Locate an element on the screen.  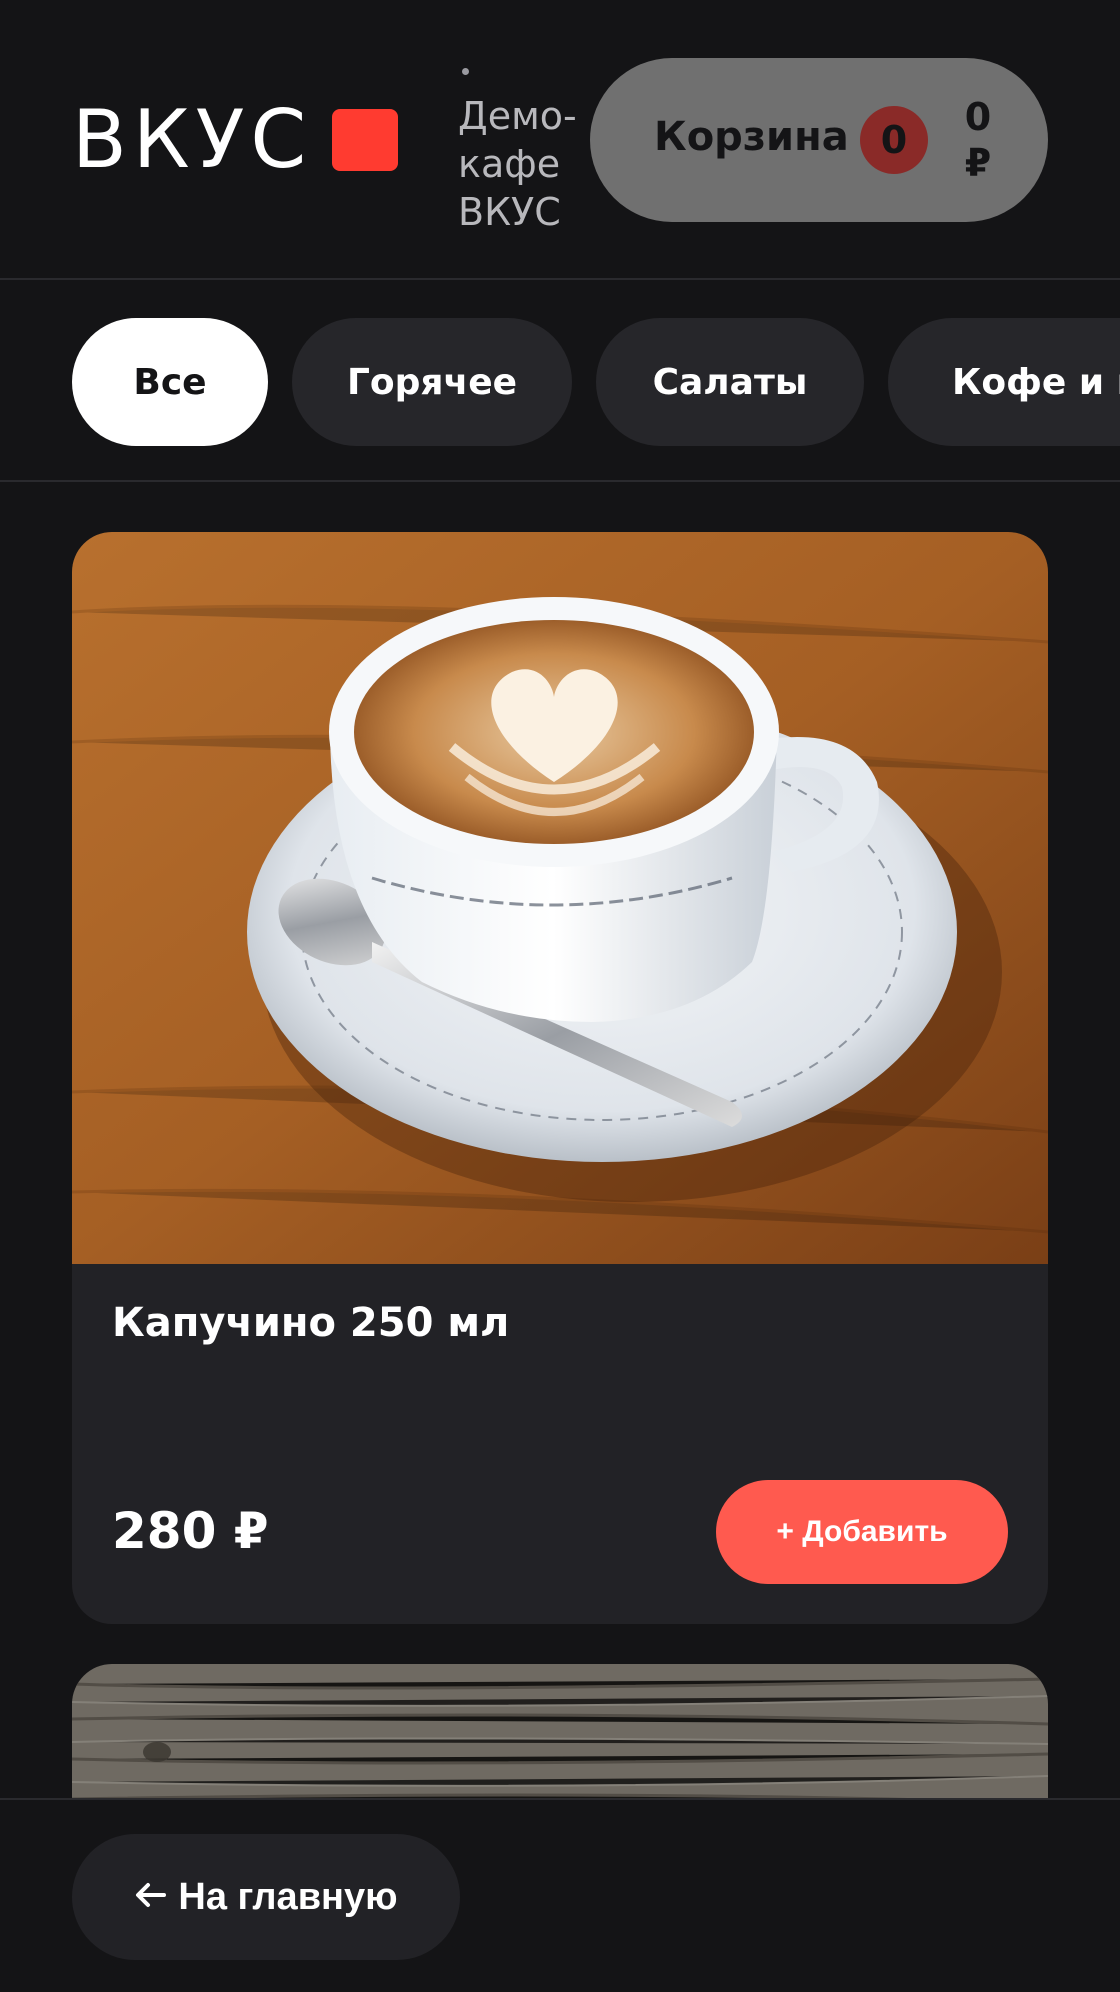
logo: ВКУС is located at coordinates (235, 139).